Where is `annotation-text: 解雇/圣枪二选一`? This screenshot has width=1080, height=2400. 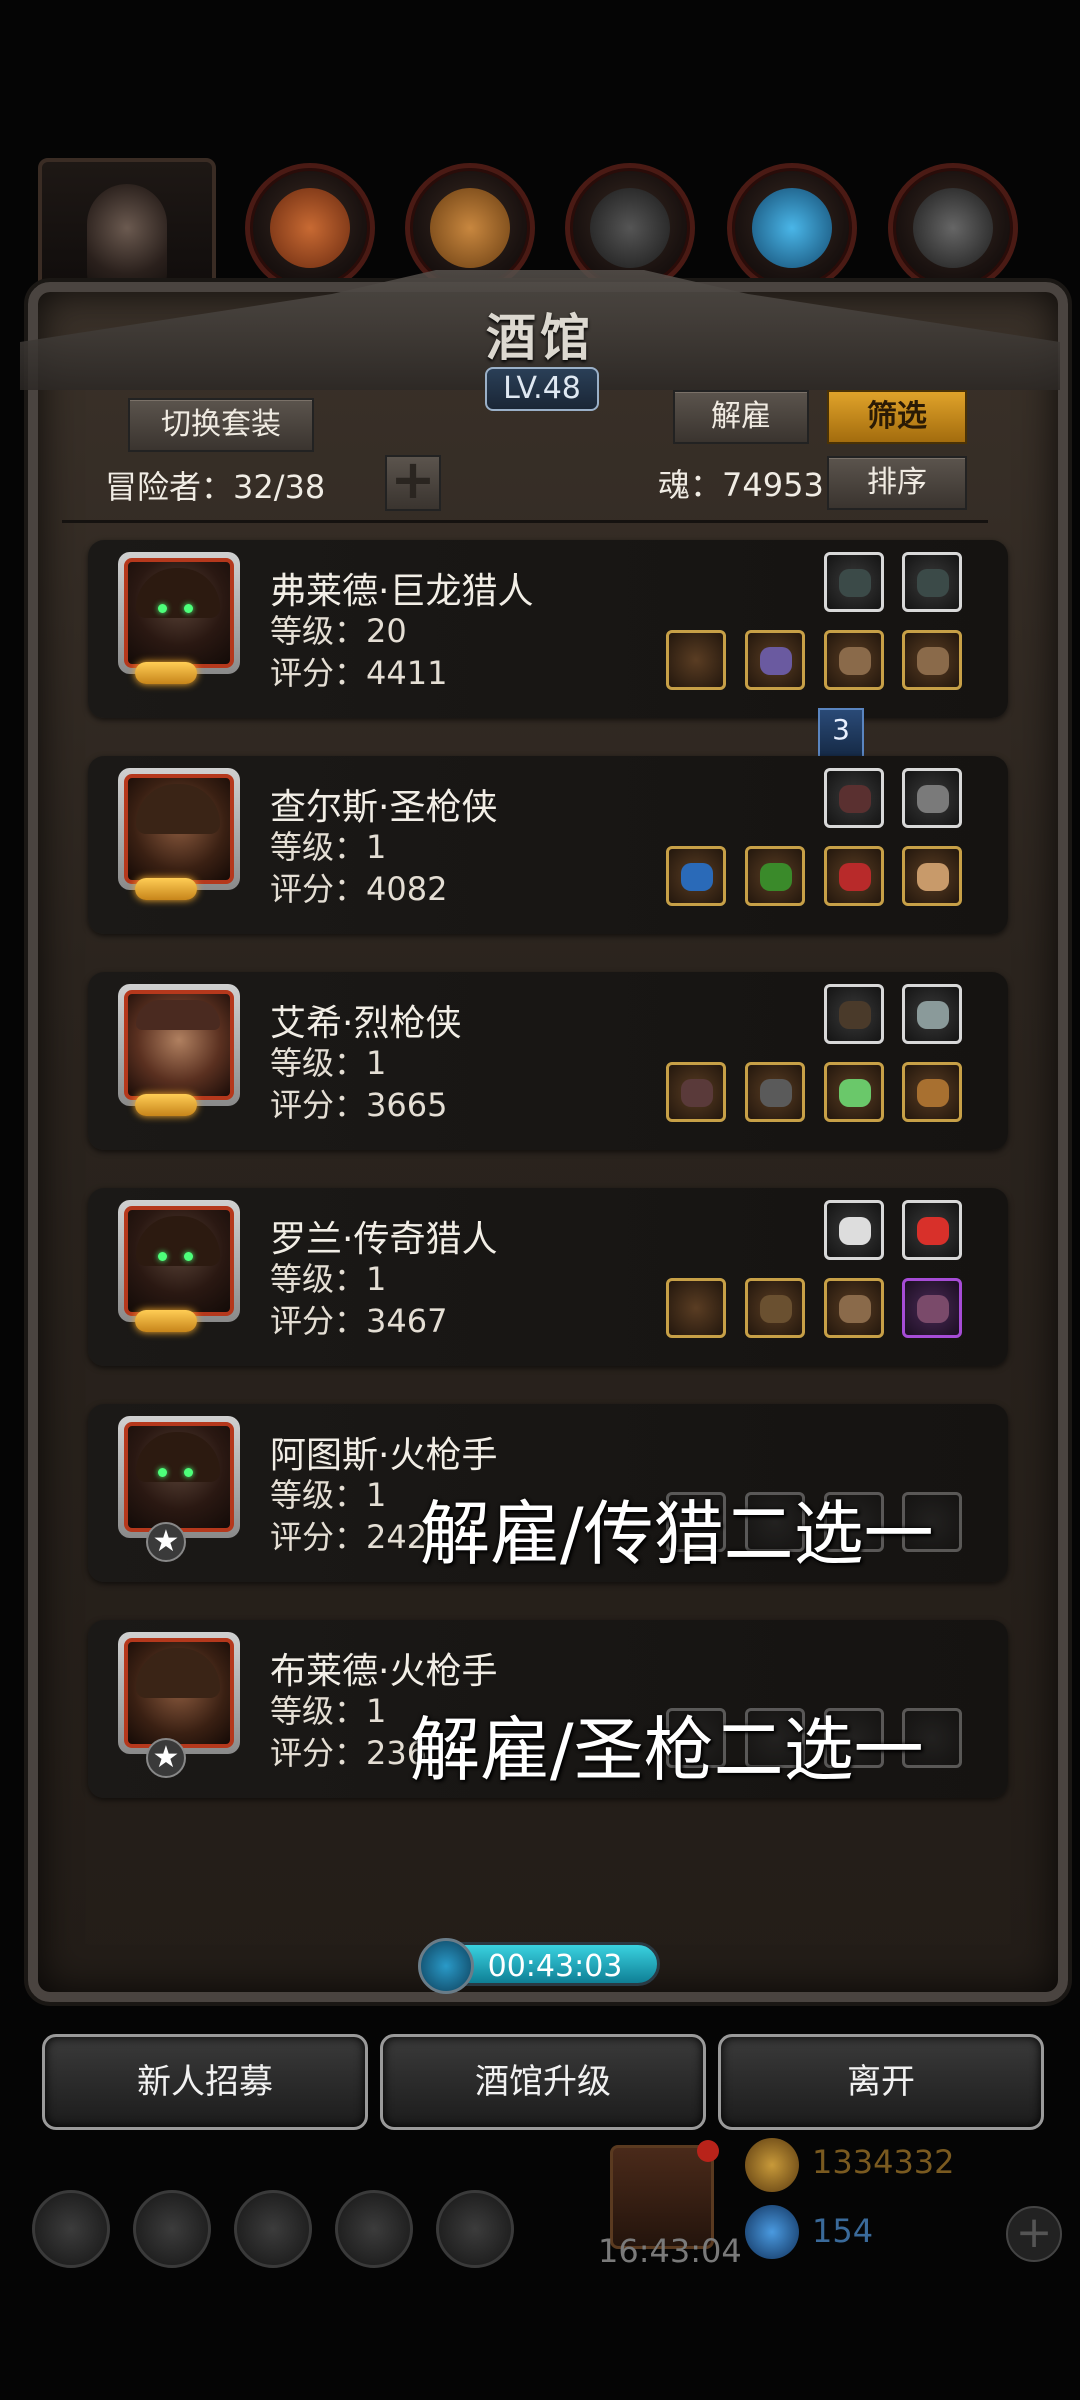
annotation-text: 解雇/圣枪二选一 is located at coordinates (667, 1750).